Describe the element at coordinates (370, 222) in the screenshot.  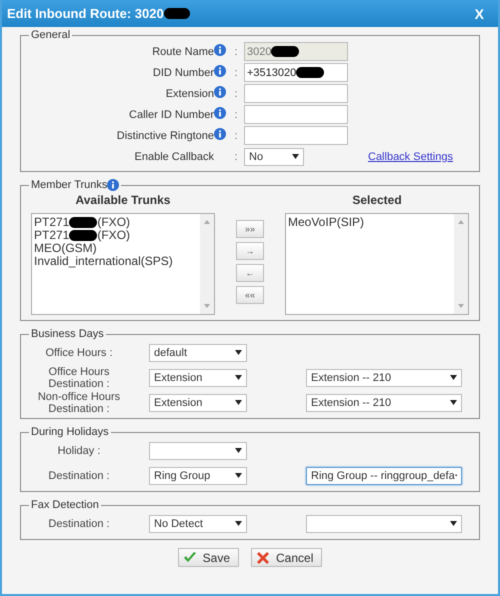
I see `trunk-item: MeoVoIP(SIP)` at that location.